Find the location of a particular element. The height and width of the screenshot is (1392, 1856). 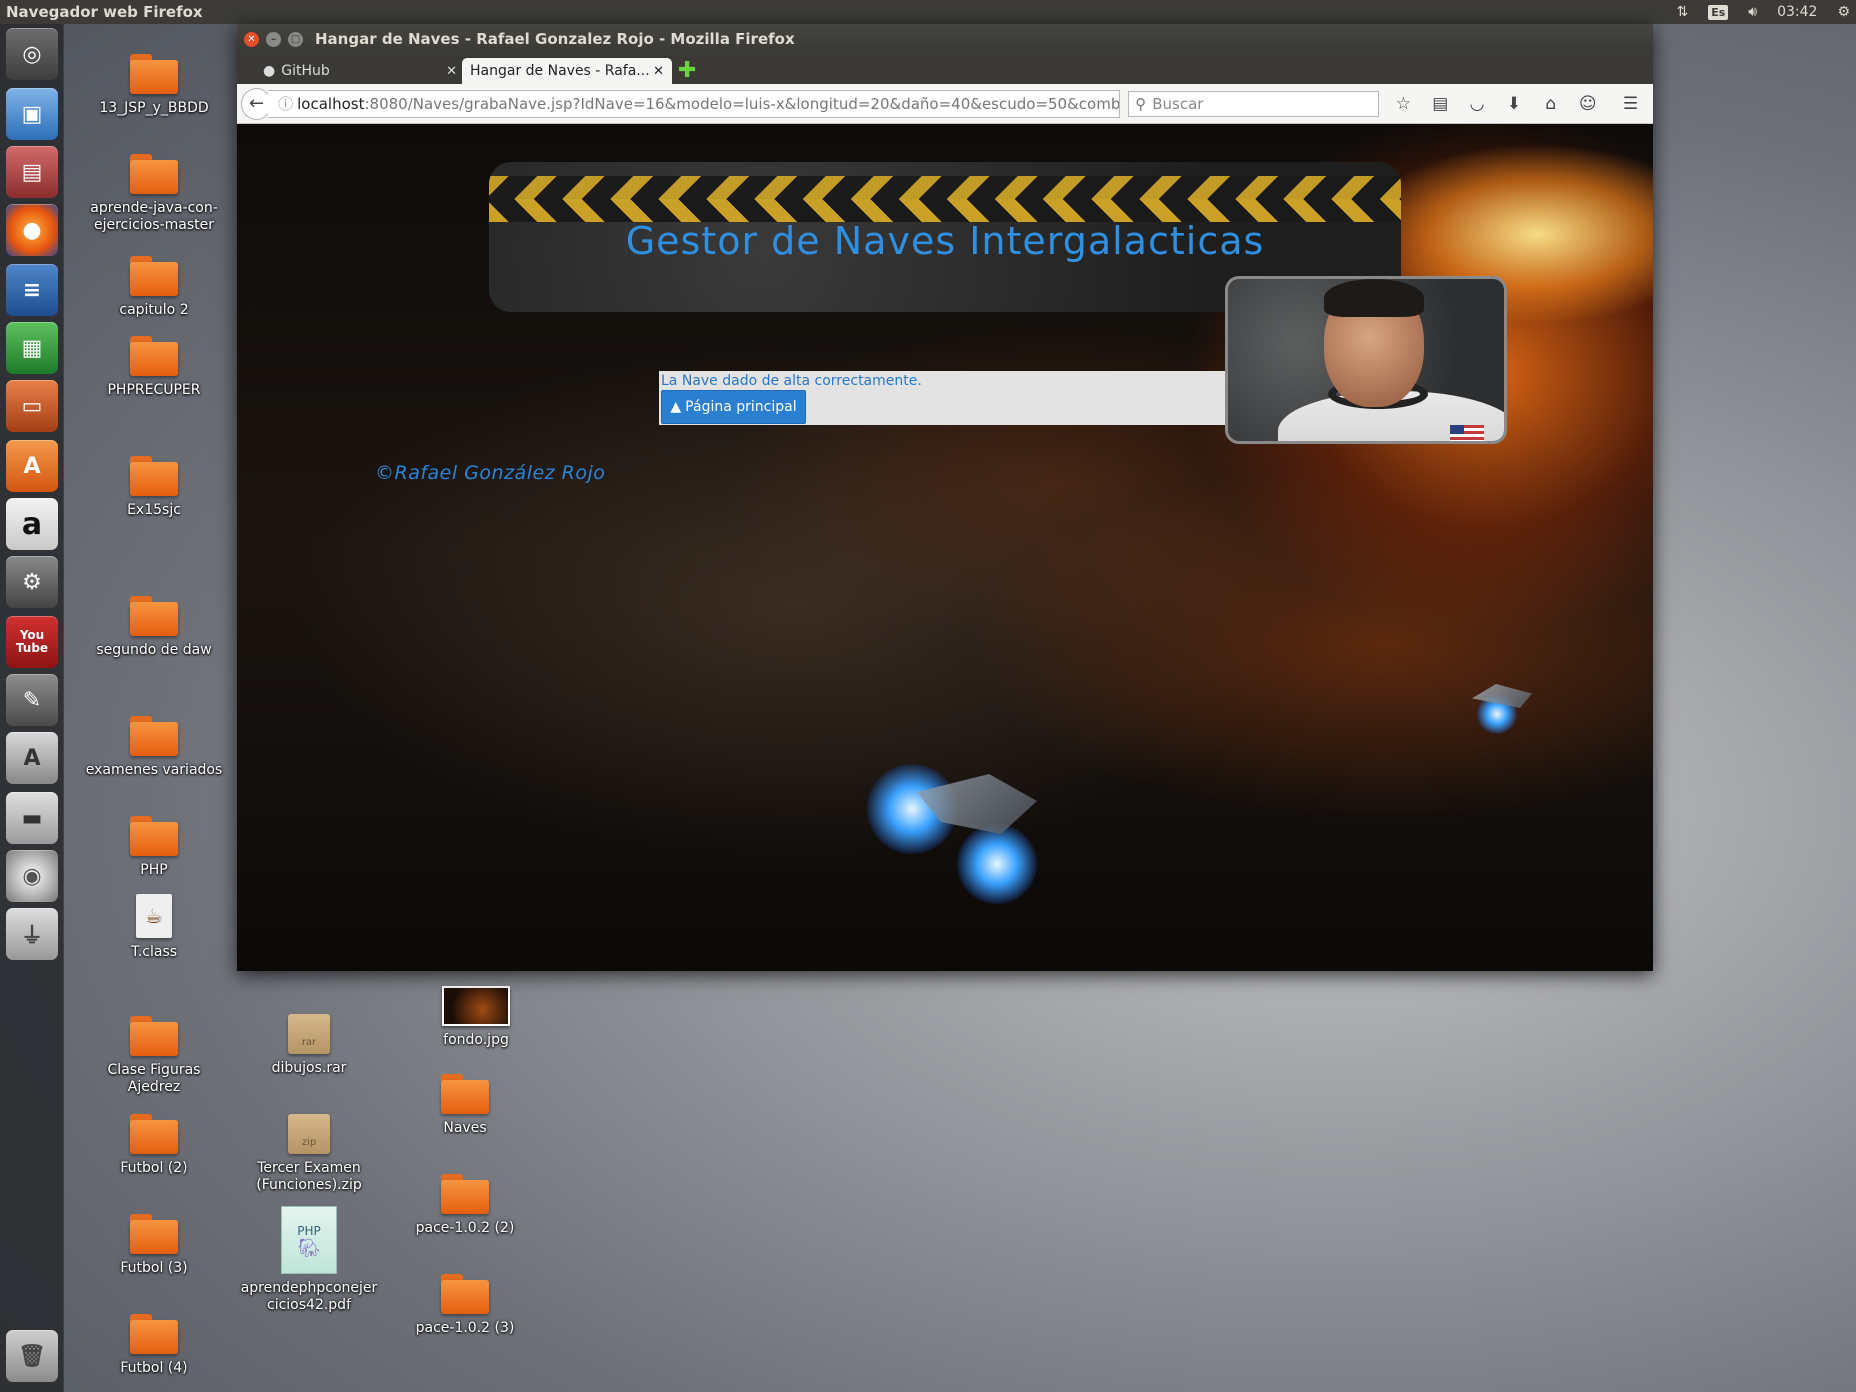

save-icon: ▬ is located at coordinates (32, 818).